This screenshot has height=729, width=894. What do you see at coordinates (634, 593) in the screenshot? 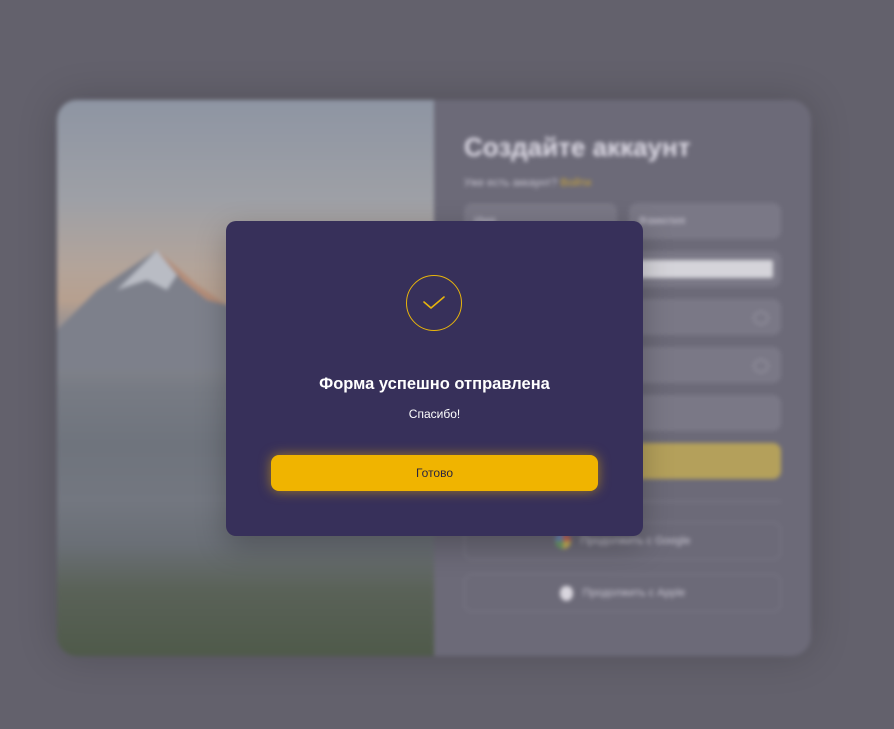
I see `apple-label: Продолжить с Apple` at bounding box center [634, 593].